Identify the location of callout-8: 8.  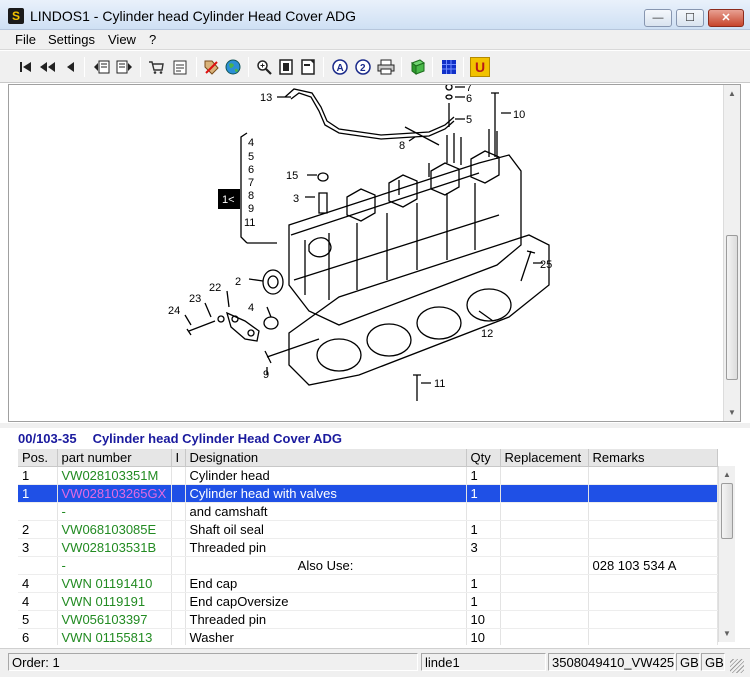
(402, 146).